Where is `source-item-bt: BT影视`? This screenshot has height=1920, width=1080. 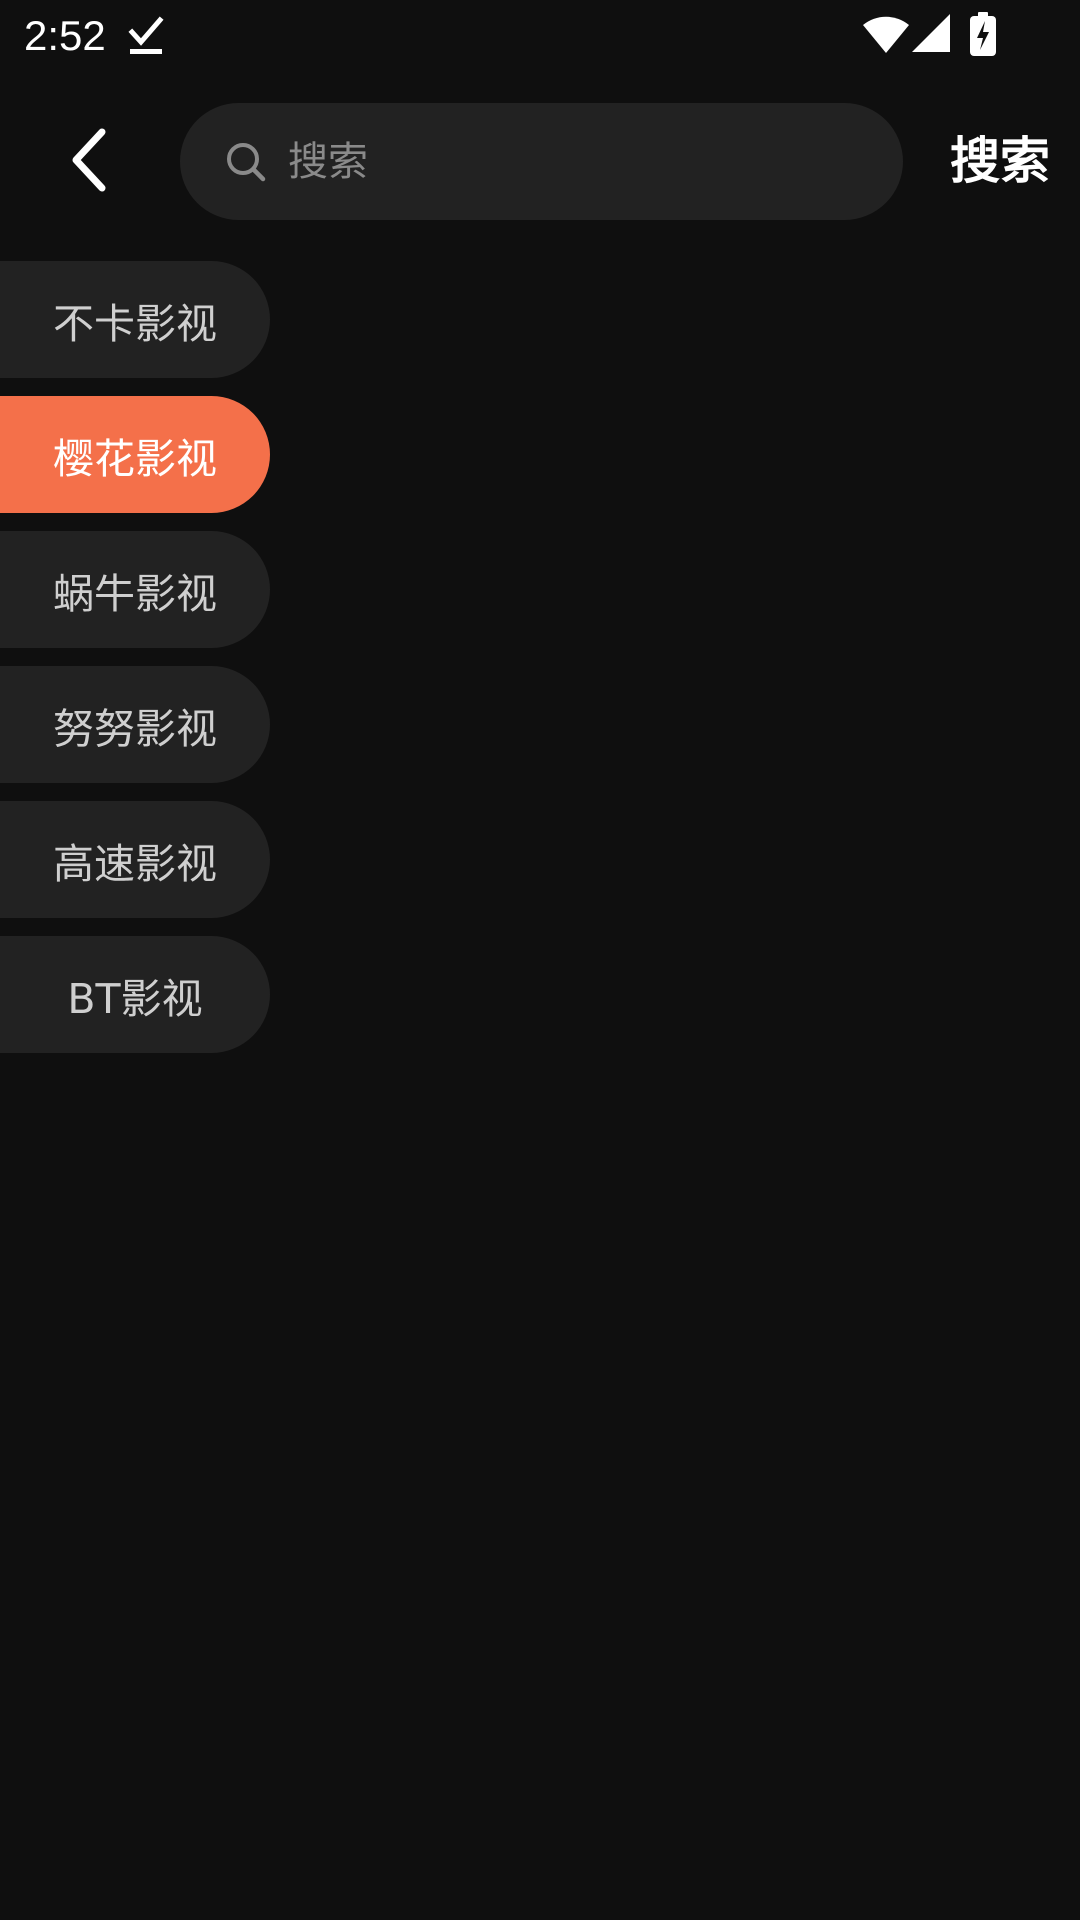
source-item-bt: BT影视 is located at coordinates (135, 994).